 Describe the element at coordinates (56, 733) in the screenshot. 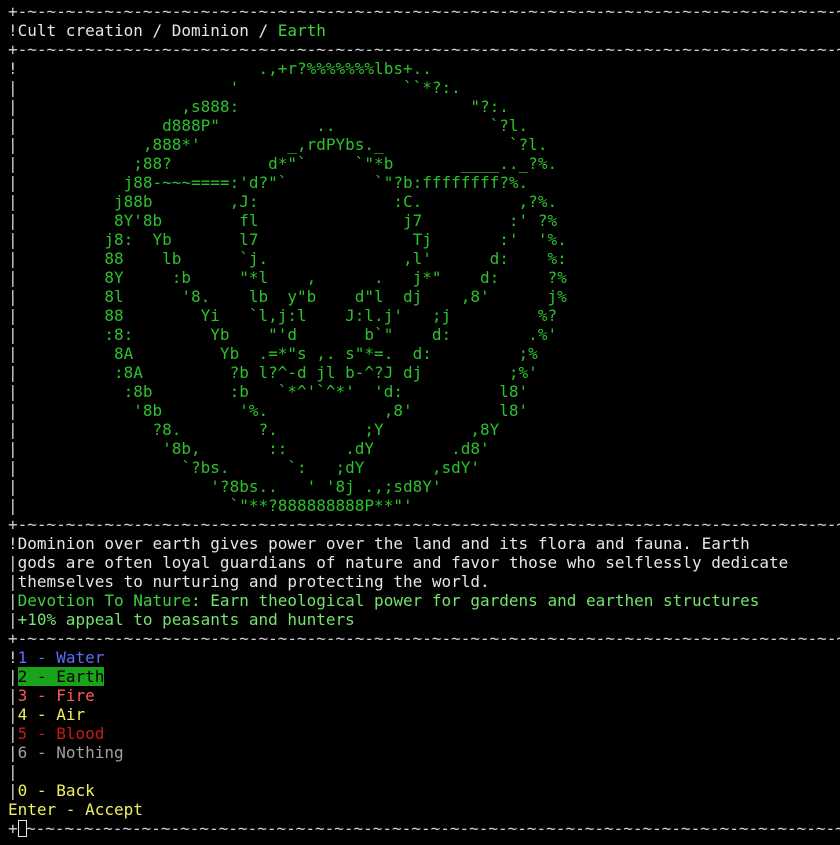

I see `menu-option-blood: |5 - Blood` at that location.